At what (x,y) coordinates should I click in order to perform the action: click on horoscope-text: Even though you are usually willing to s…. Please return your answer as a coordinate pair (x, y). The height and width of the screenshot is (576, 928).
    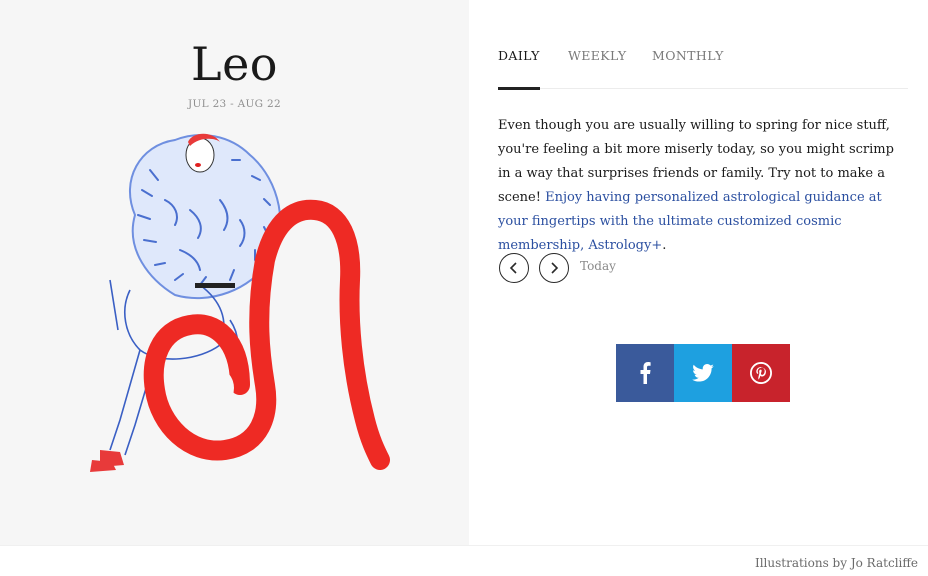
    Looking at the image, I should click on (702, 186).